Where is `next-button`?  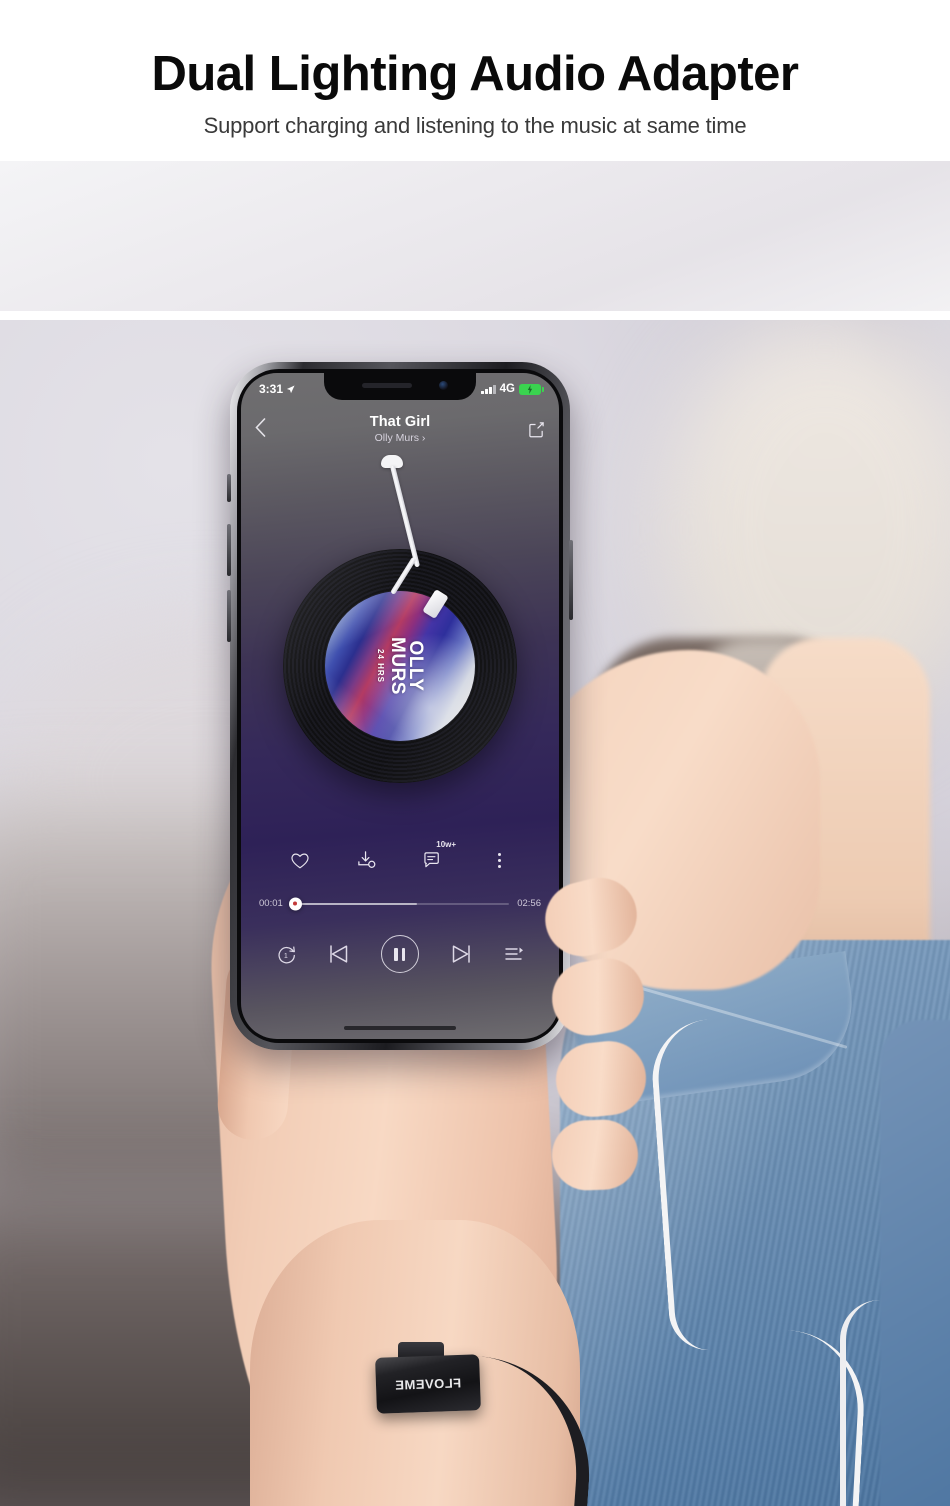
next-button is located at coordinates (461, 954).